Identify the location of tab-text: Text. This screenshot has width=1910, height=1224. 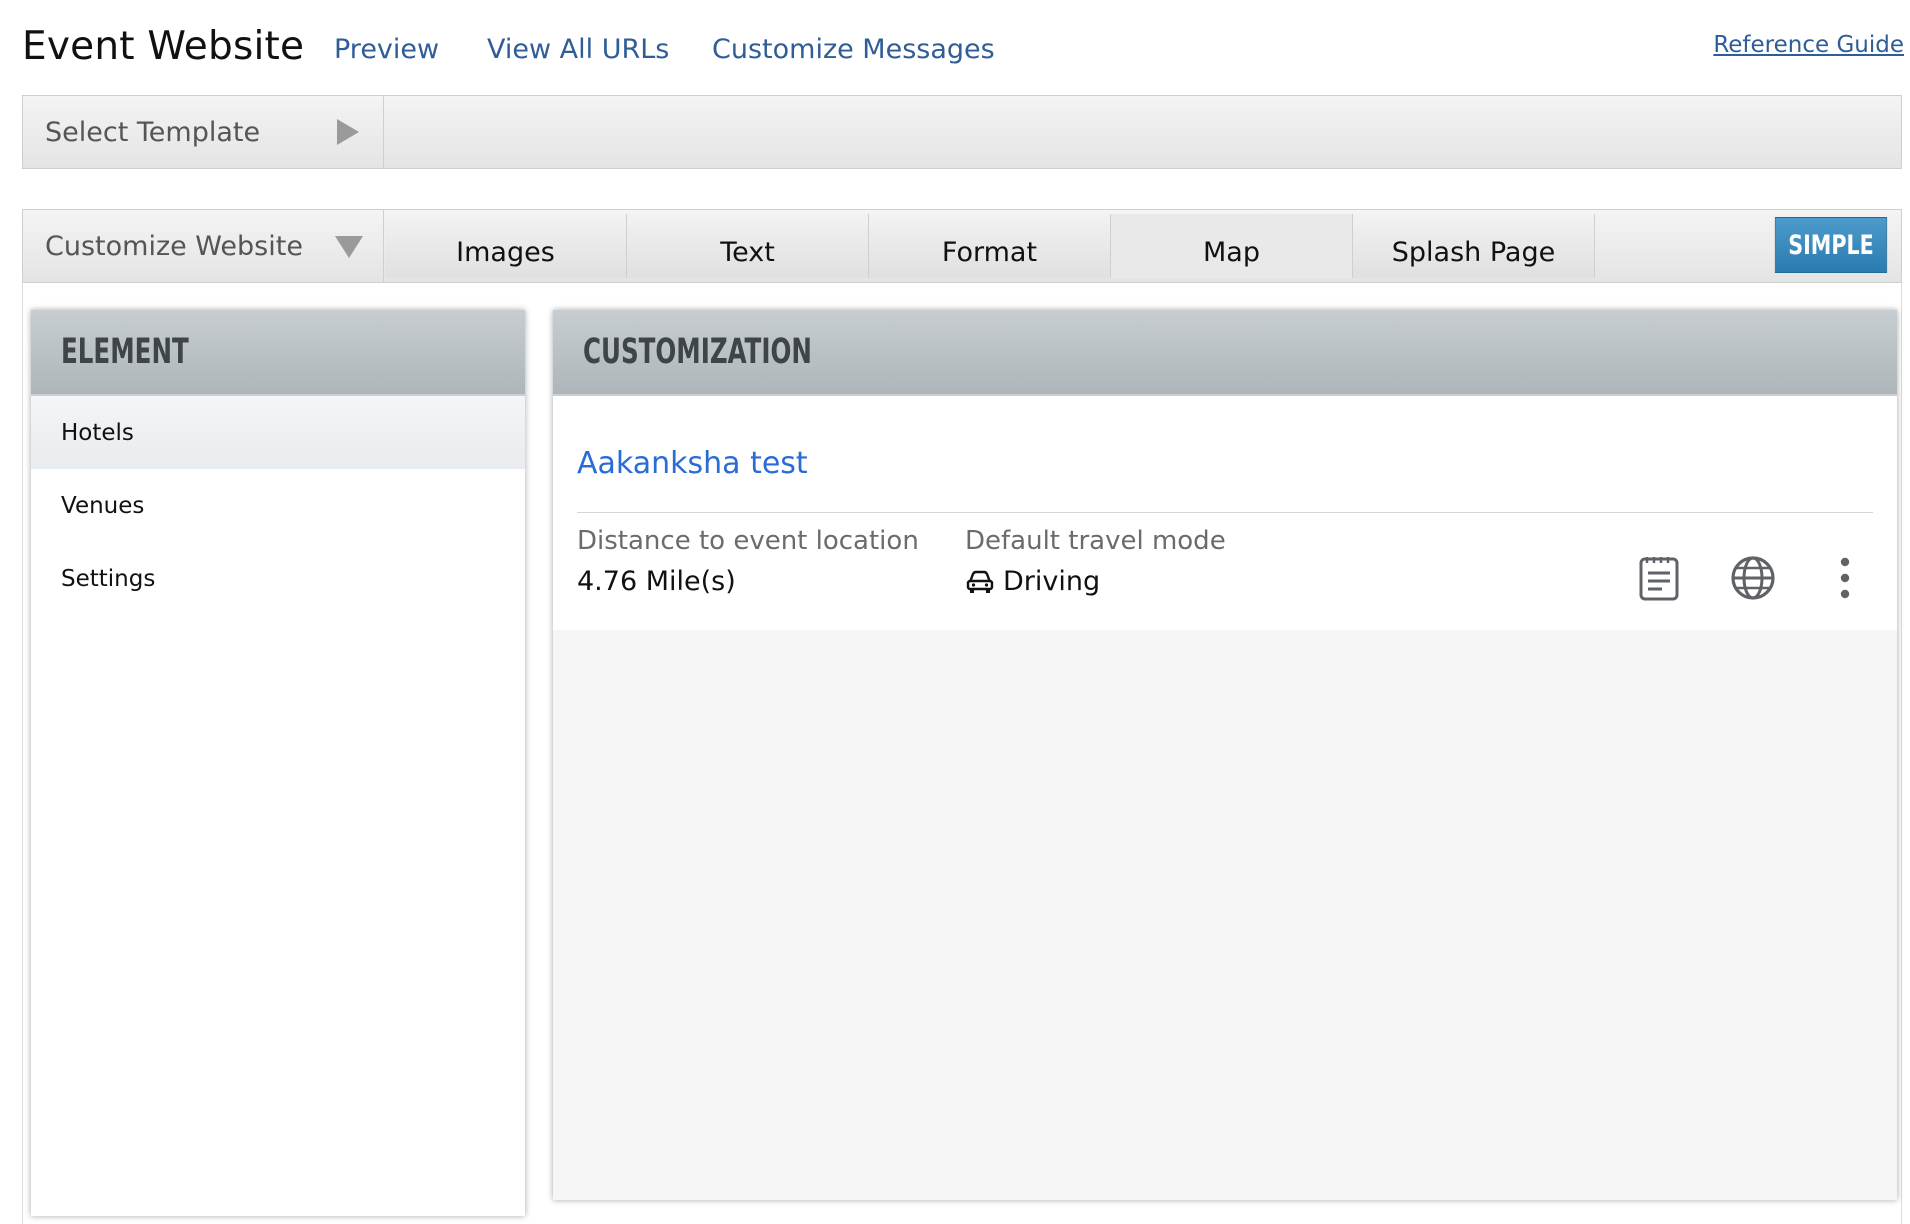
(748, 246).